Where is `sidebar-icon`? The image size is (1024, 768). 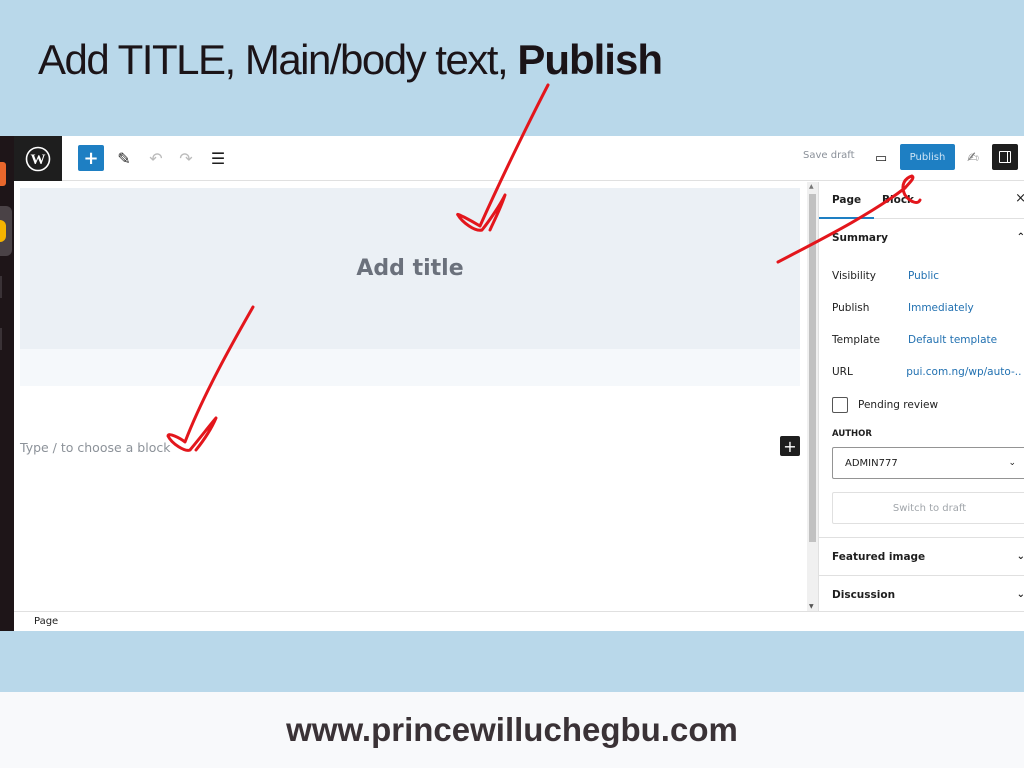
sidebar-icon is located at coordinates (1005, 157).